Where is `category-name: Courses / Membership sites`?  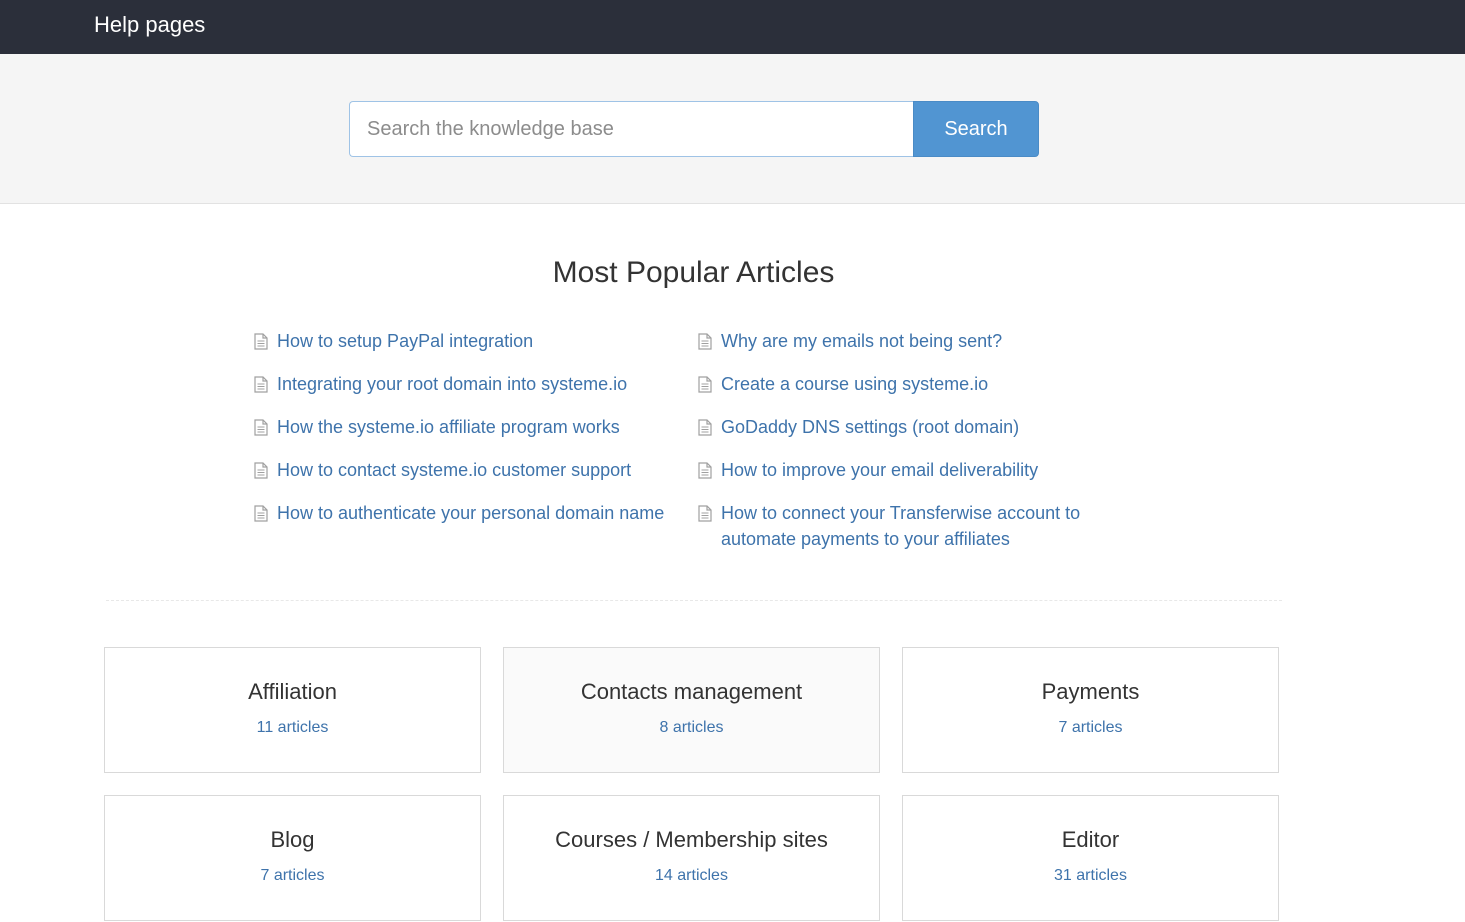
category-name: Courses / Membership sites is located at coordinates (691, 839).